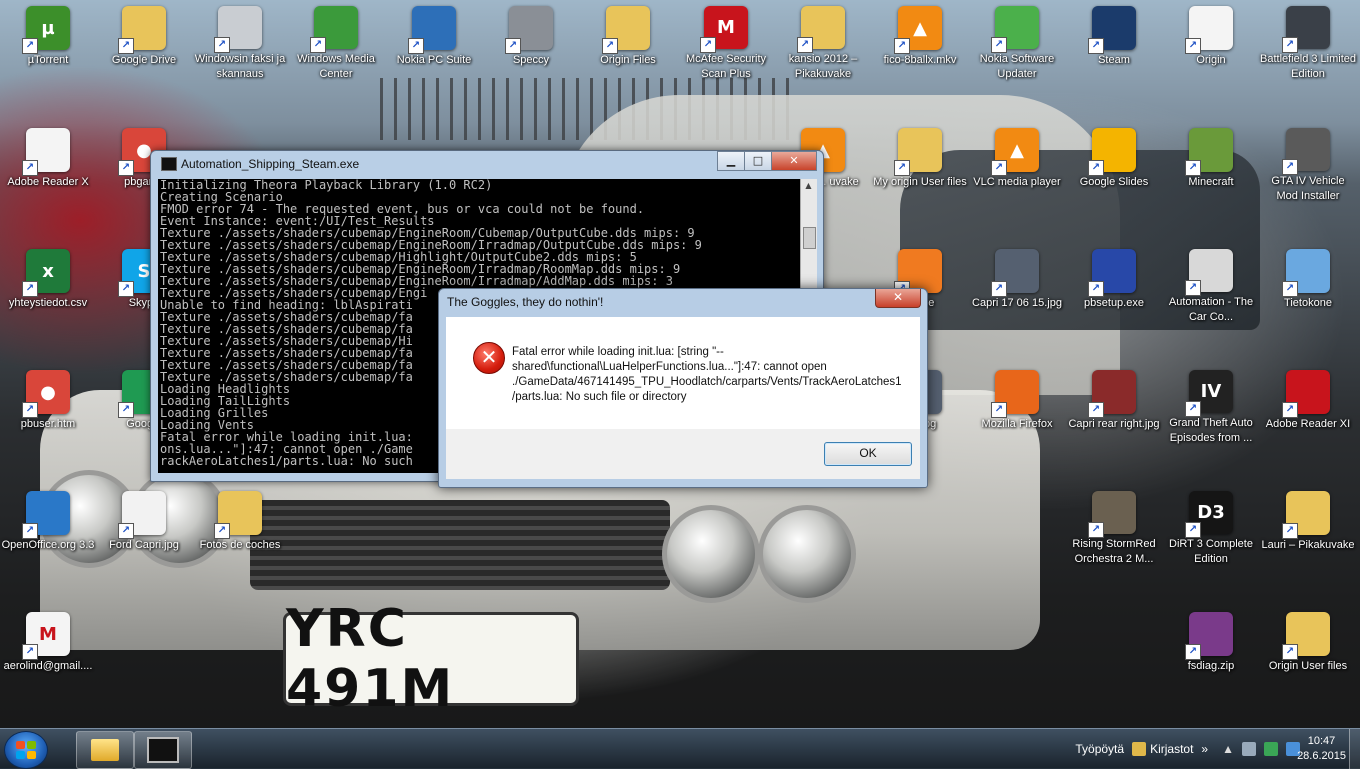 The height and width of the screenshot is (769, 1360). What do you see at coordinates (434, 42) in the screenshot?
I see `desktop-icon: ↗ Nokia PC Suite` at bounding box center [434, 42].